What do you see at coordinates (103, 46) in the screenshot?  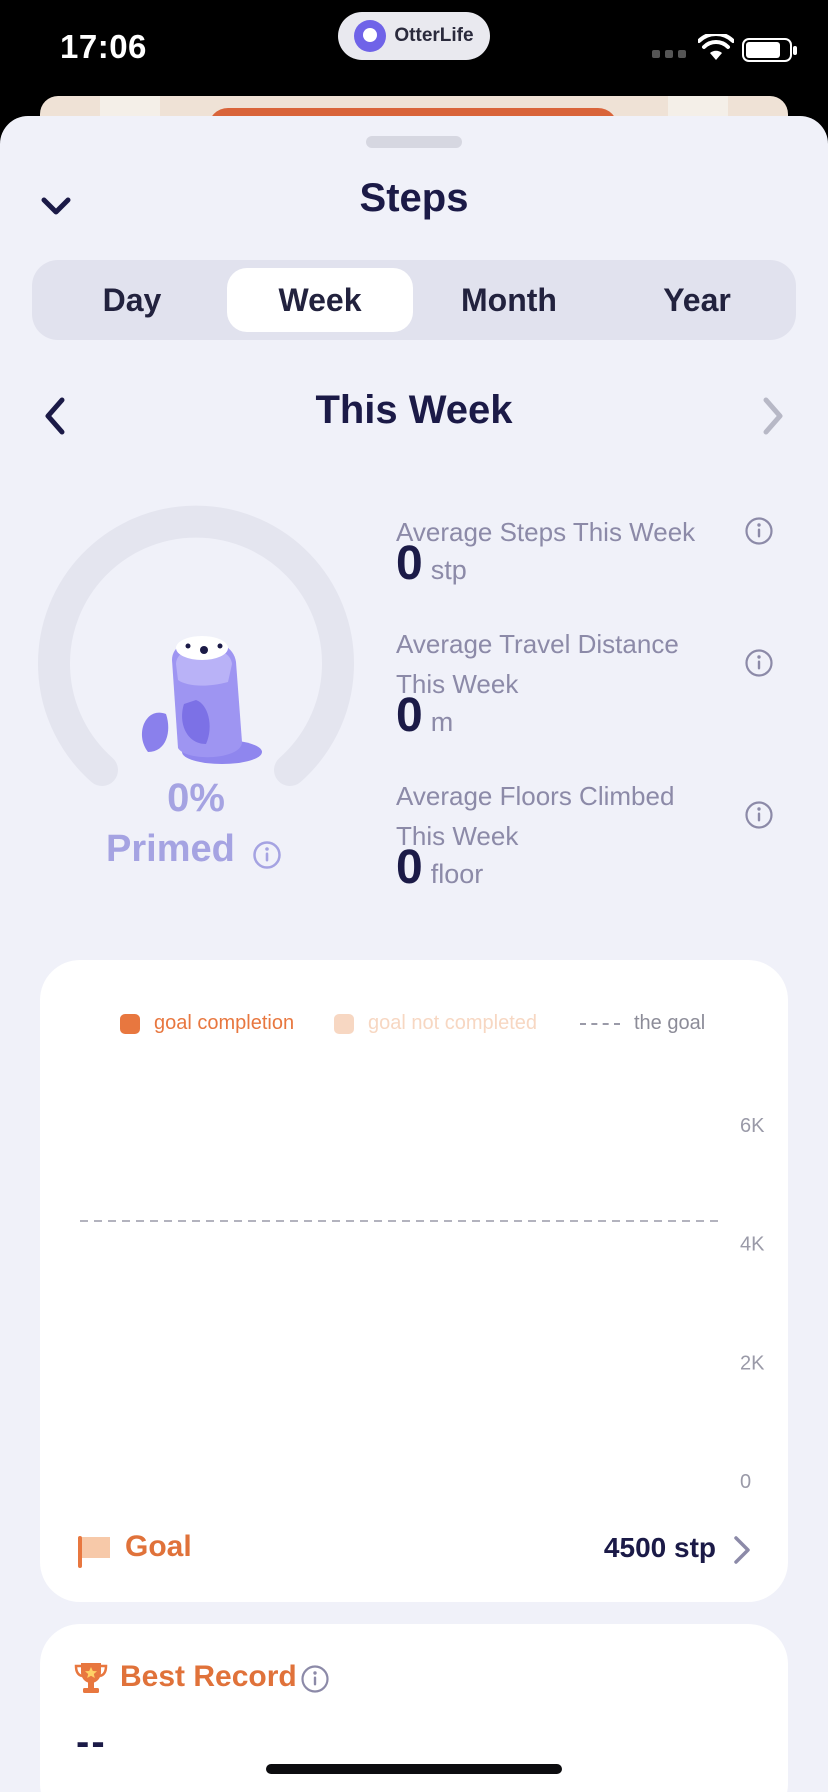 I see `status-time: 17:06` at bounding box center [103, 46].